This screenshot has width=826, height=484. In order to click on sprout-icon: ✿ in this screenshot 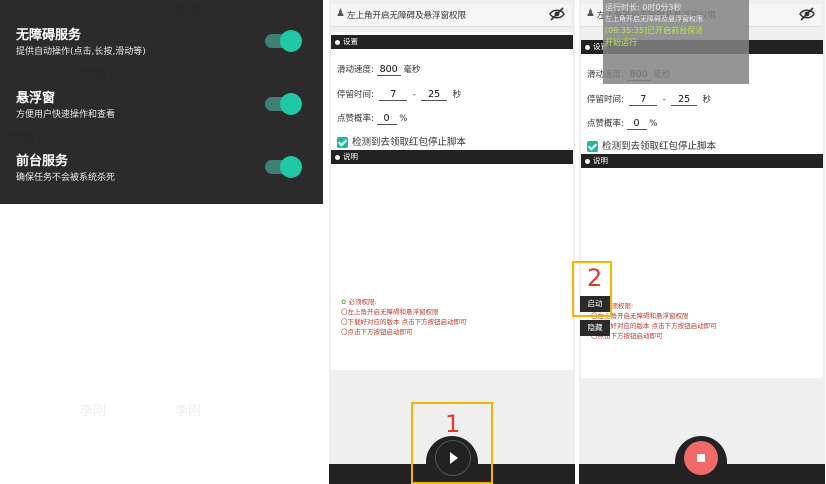, I will do `click(344, 302)`.